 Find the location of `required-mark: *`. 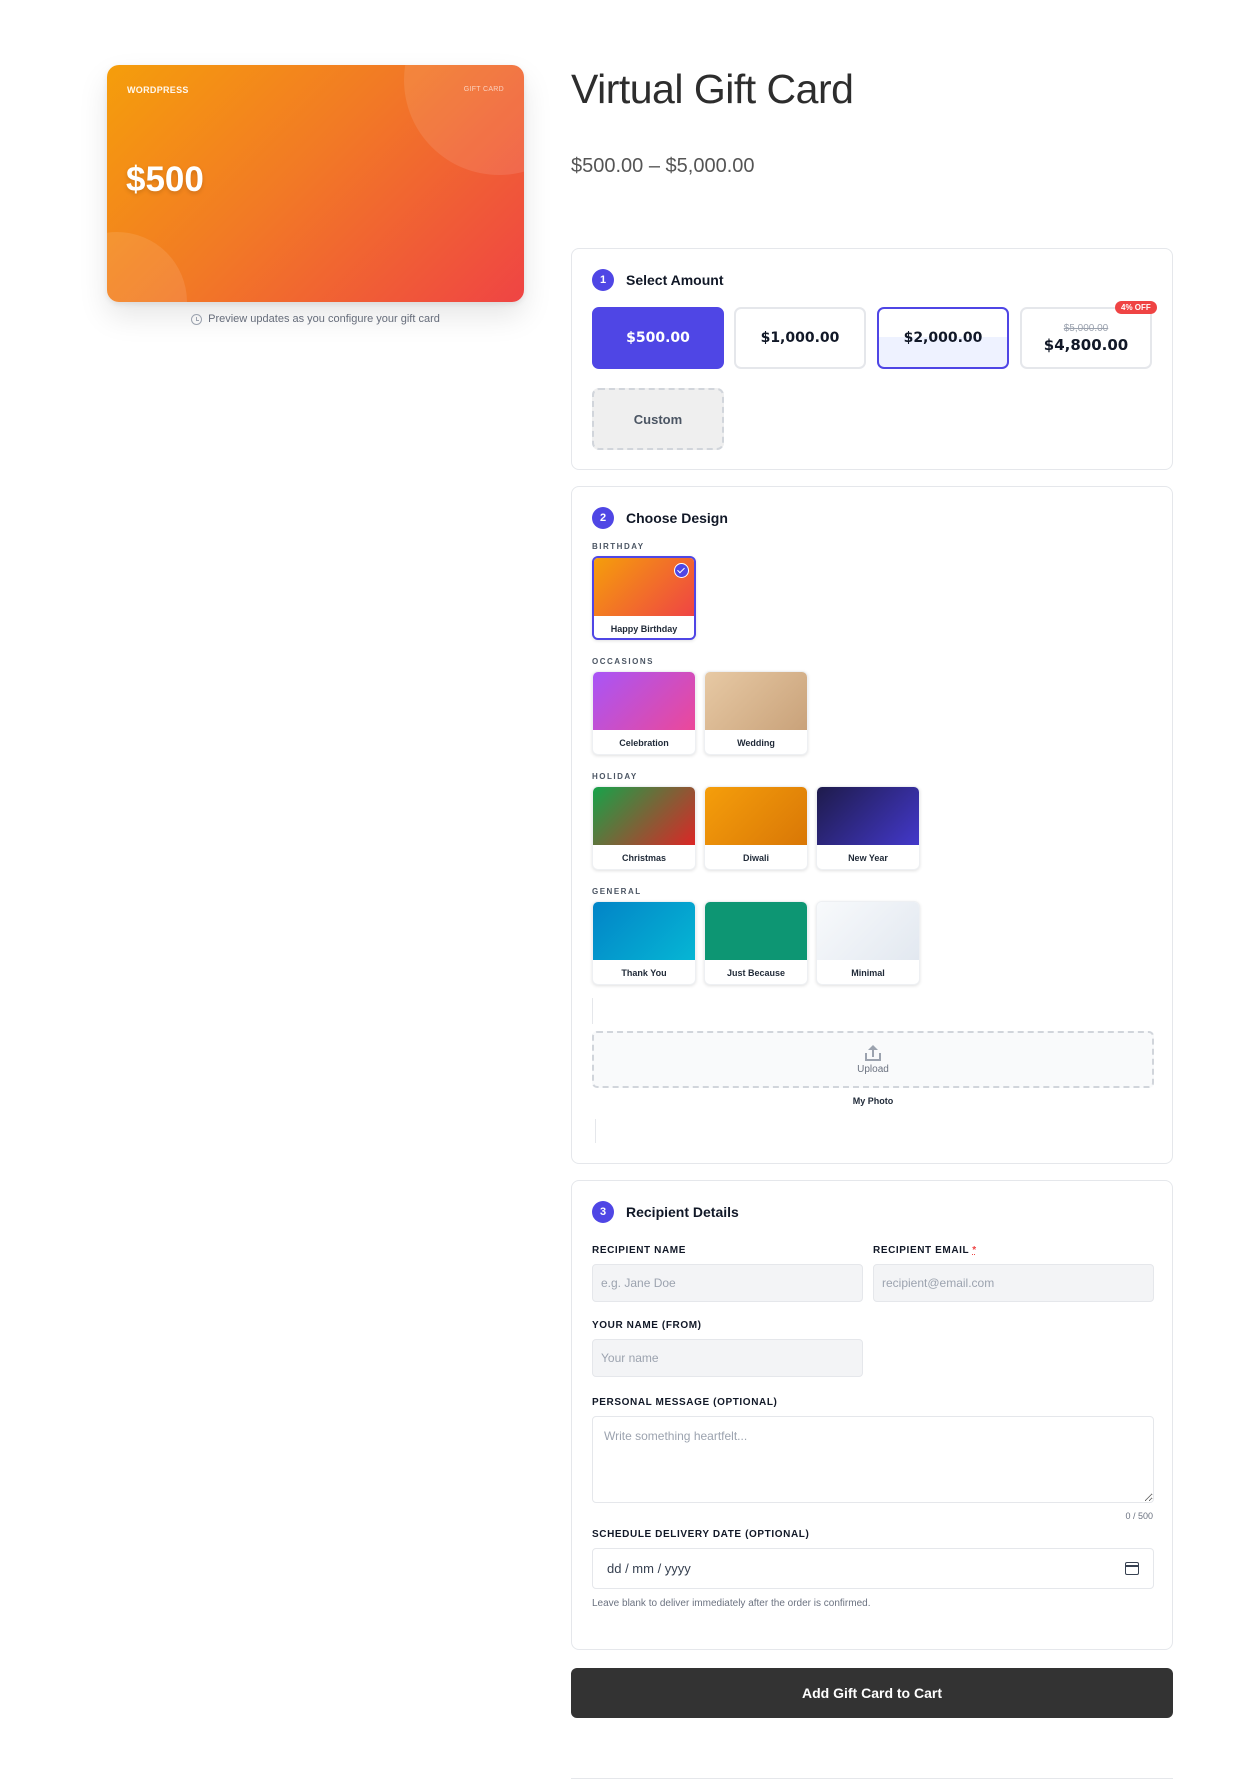

required-mark: * is located at coordinates (974, 1250).